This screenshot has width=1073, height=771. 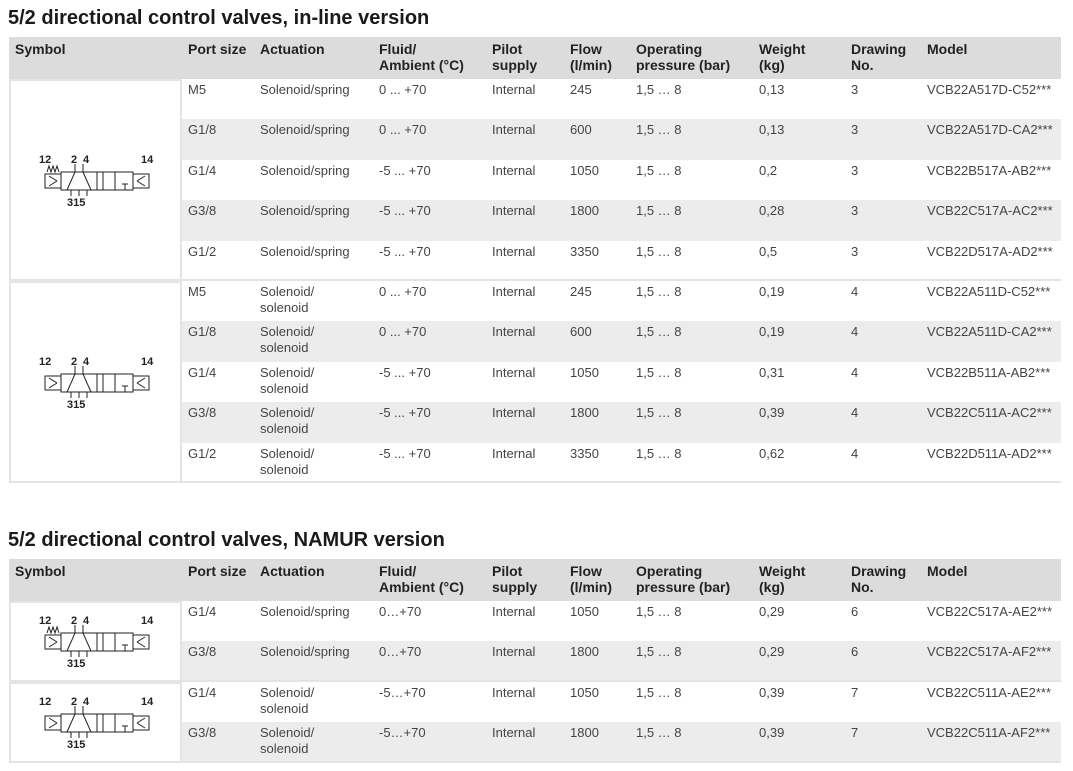 I want to click on weight-cell: 0,31, so click(x=772, y=372).